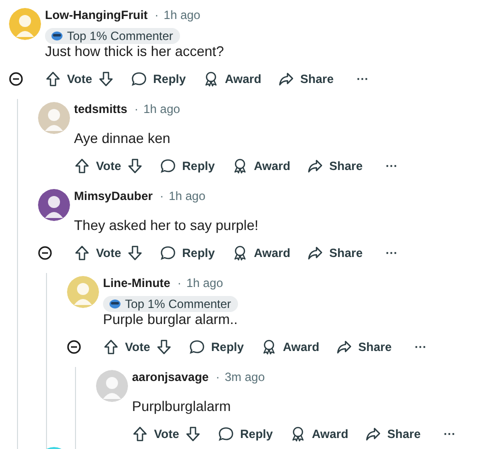 Image resolution: width=492 pixels, height=449 pixels. What do you see at coordinates (54, 205) in the screenshot?
I see `avatar` at bounding box center [54, 205].